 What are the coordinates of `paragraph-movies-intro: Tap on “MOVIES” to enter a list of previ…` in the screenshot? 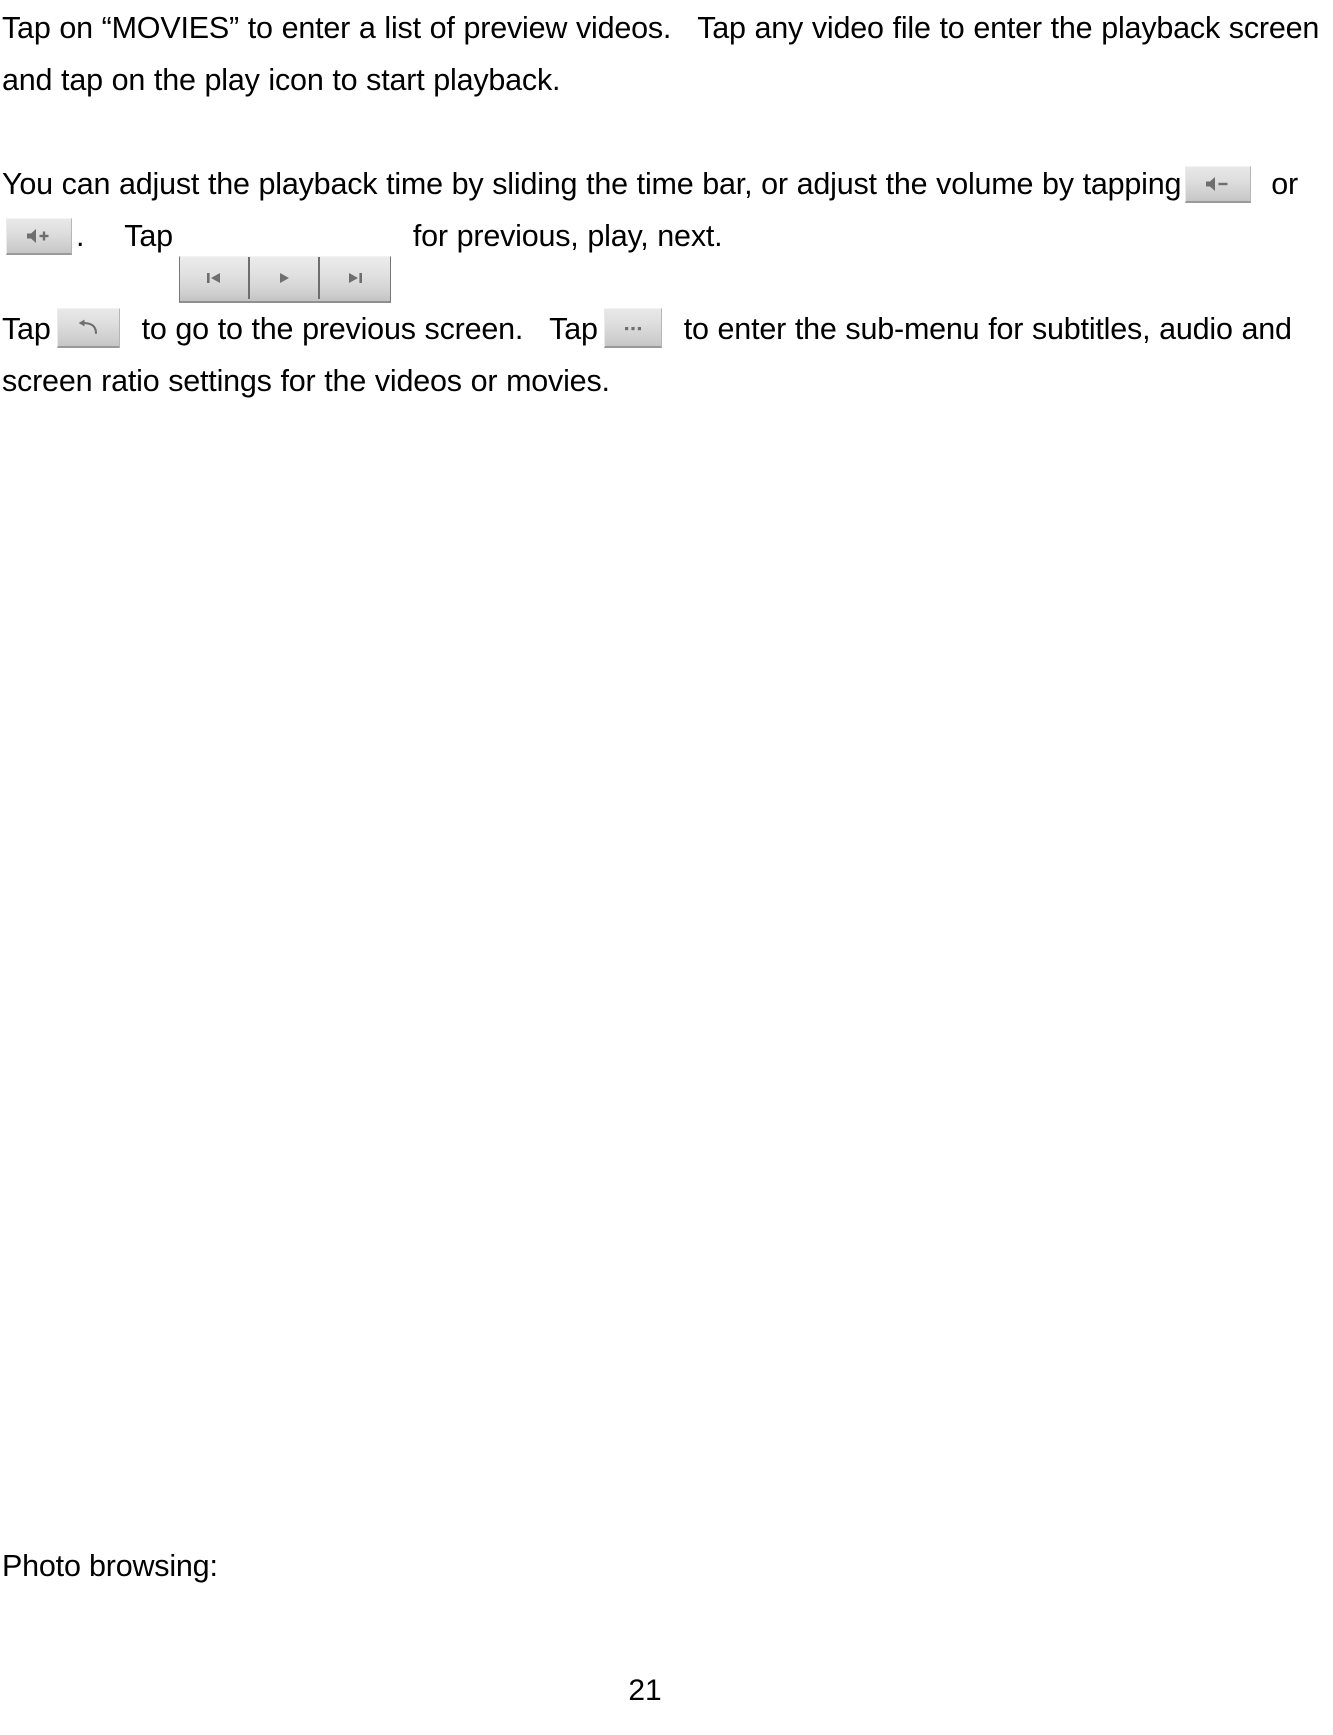 It's located at (666, 53).